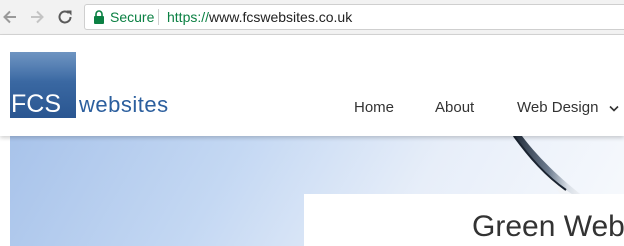 This screenshot has height=246, width=624. What do you see at coordinates (188, 17) in the screenshot?
I see `url-scheme: https://` at bounding box center [188, 17].